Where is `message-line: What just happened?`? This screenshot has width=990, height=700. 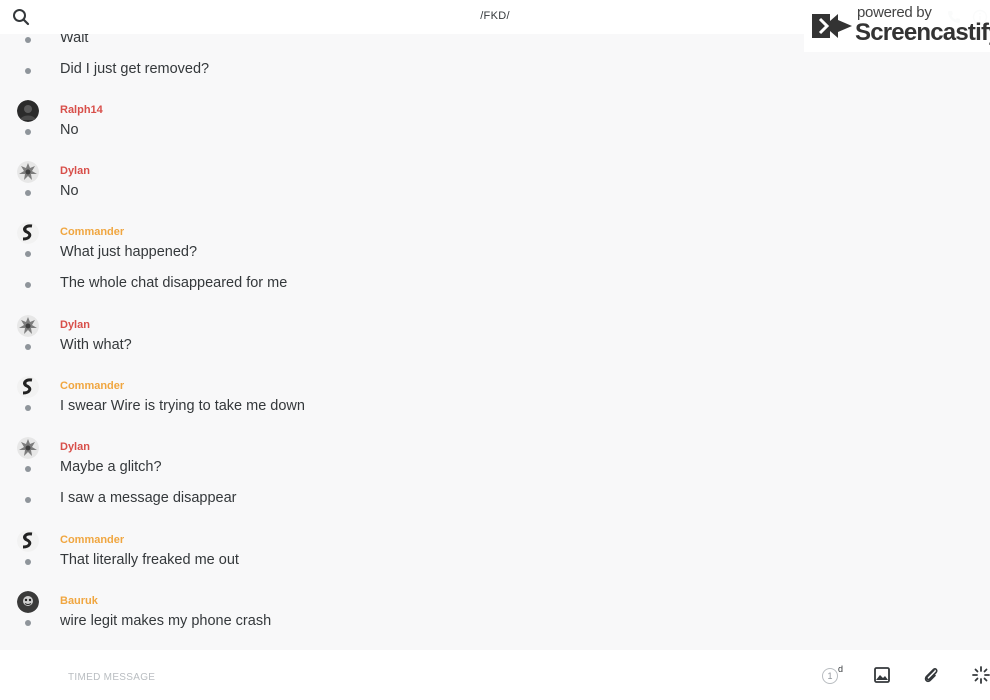
message-line: What just happened? is located at coordinates (495, 254).